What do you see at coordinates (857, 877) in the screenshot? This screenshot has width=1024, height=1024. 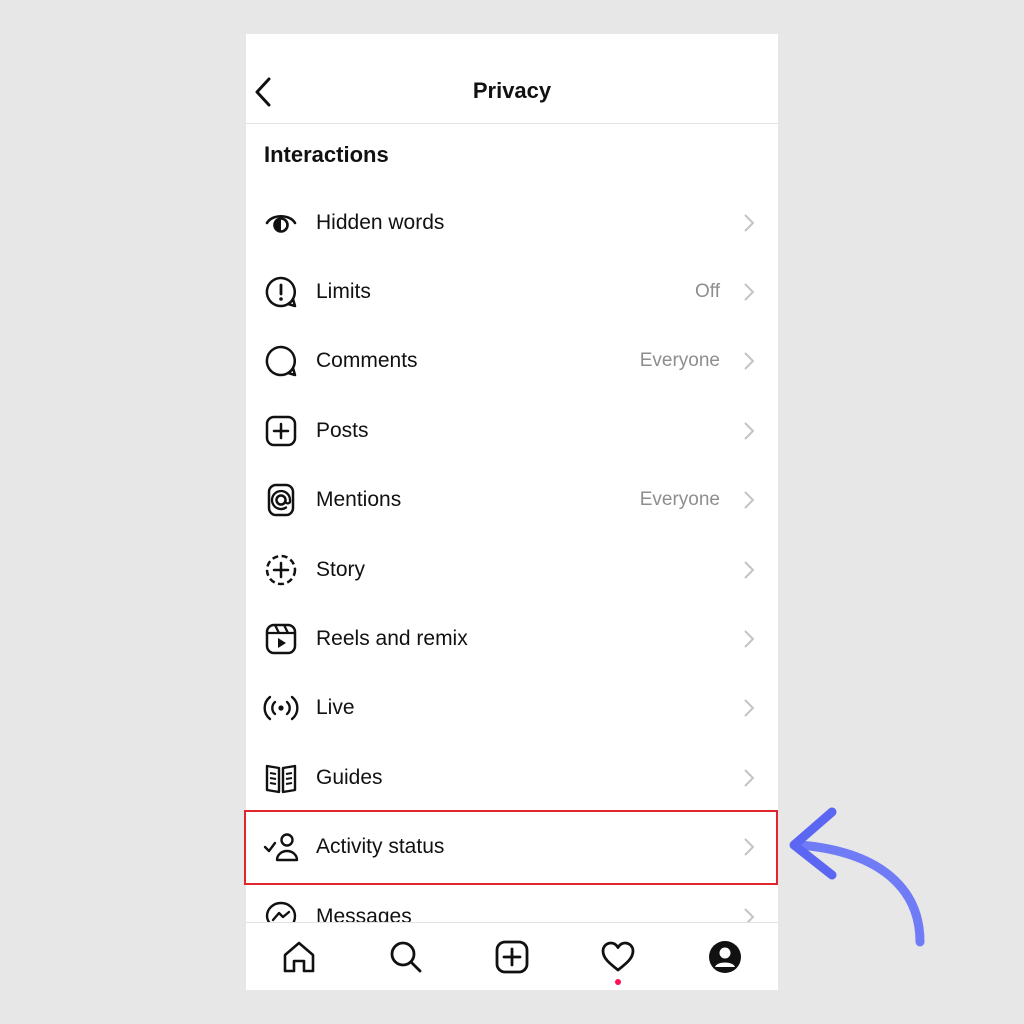 I see `annotation-arrow-icon` at bounding box center [857, 877].